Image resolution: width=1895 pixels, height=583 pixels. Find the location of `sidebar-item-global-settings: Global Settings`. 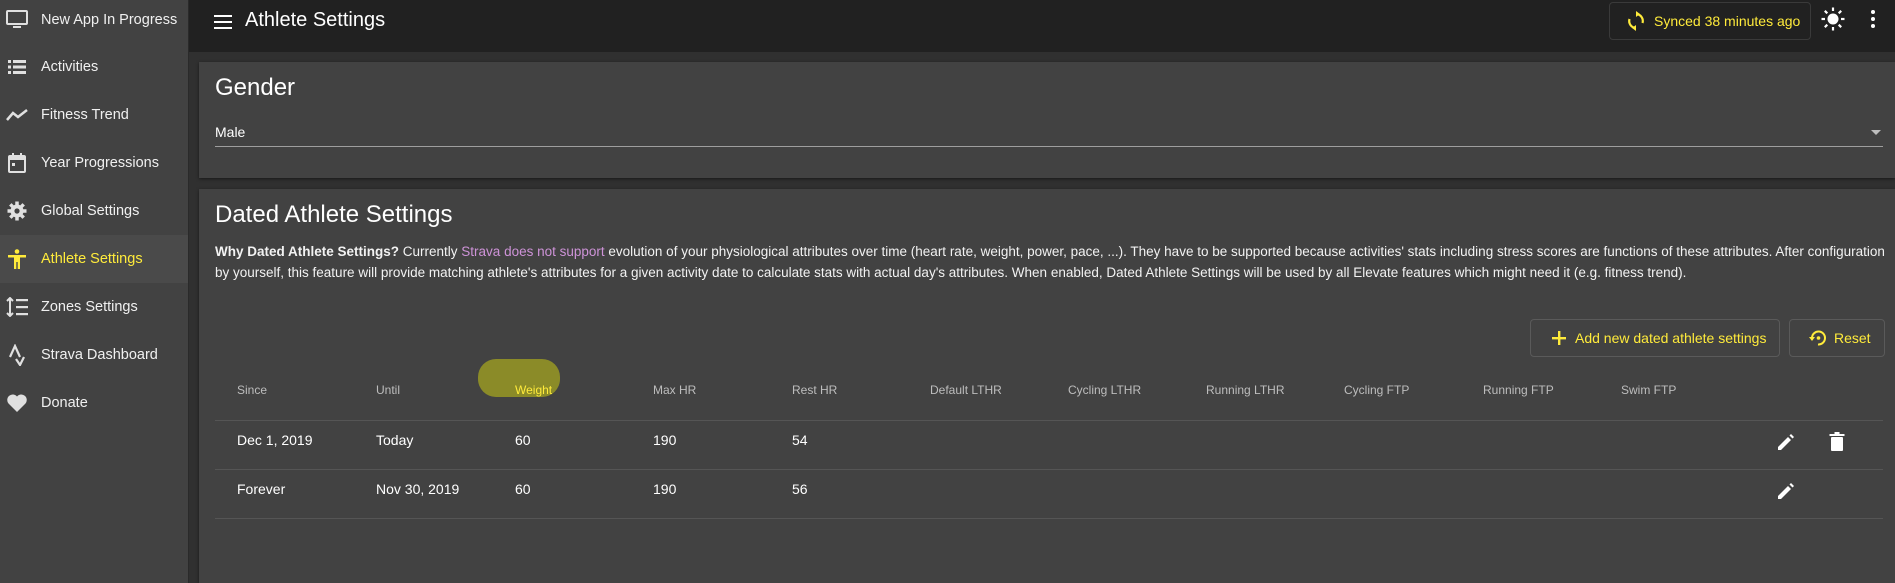

sidebar-item-global-settings: Global Settings is located at coordinates (94, 211).